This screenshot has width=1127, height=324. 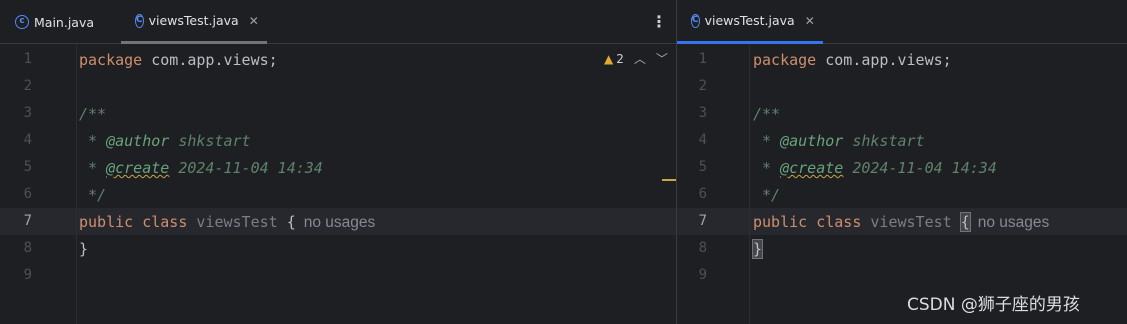 What do you see at coordinates (662, 58) in the screenshot?
I see `chevron-down-icon: ﹀` at bounding box center [662, 58].